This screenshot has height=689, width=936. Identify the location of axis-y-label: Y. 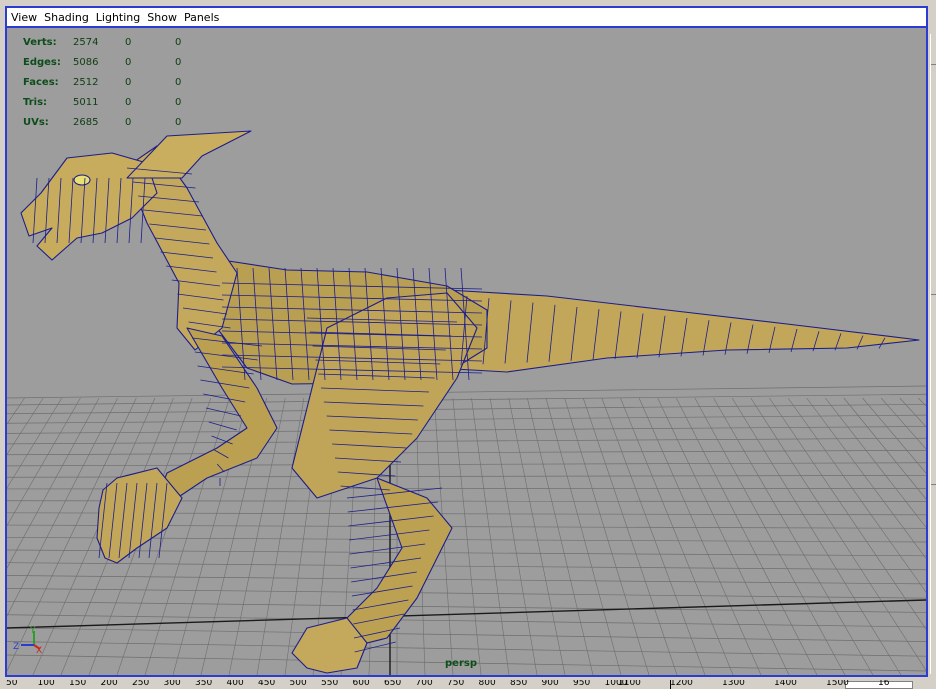
(32, 631).